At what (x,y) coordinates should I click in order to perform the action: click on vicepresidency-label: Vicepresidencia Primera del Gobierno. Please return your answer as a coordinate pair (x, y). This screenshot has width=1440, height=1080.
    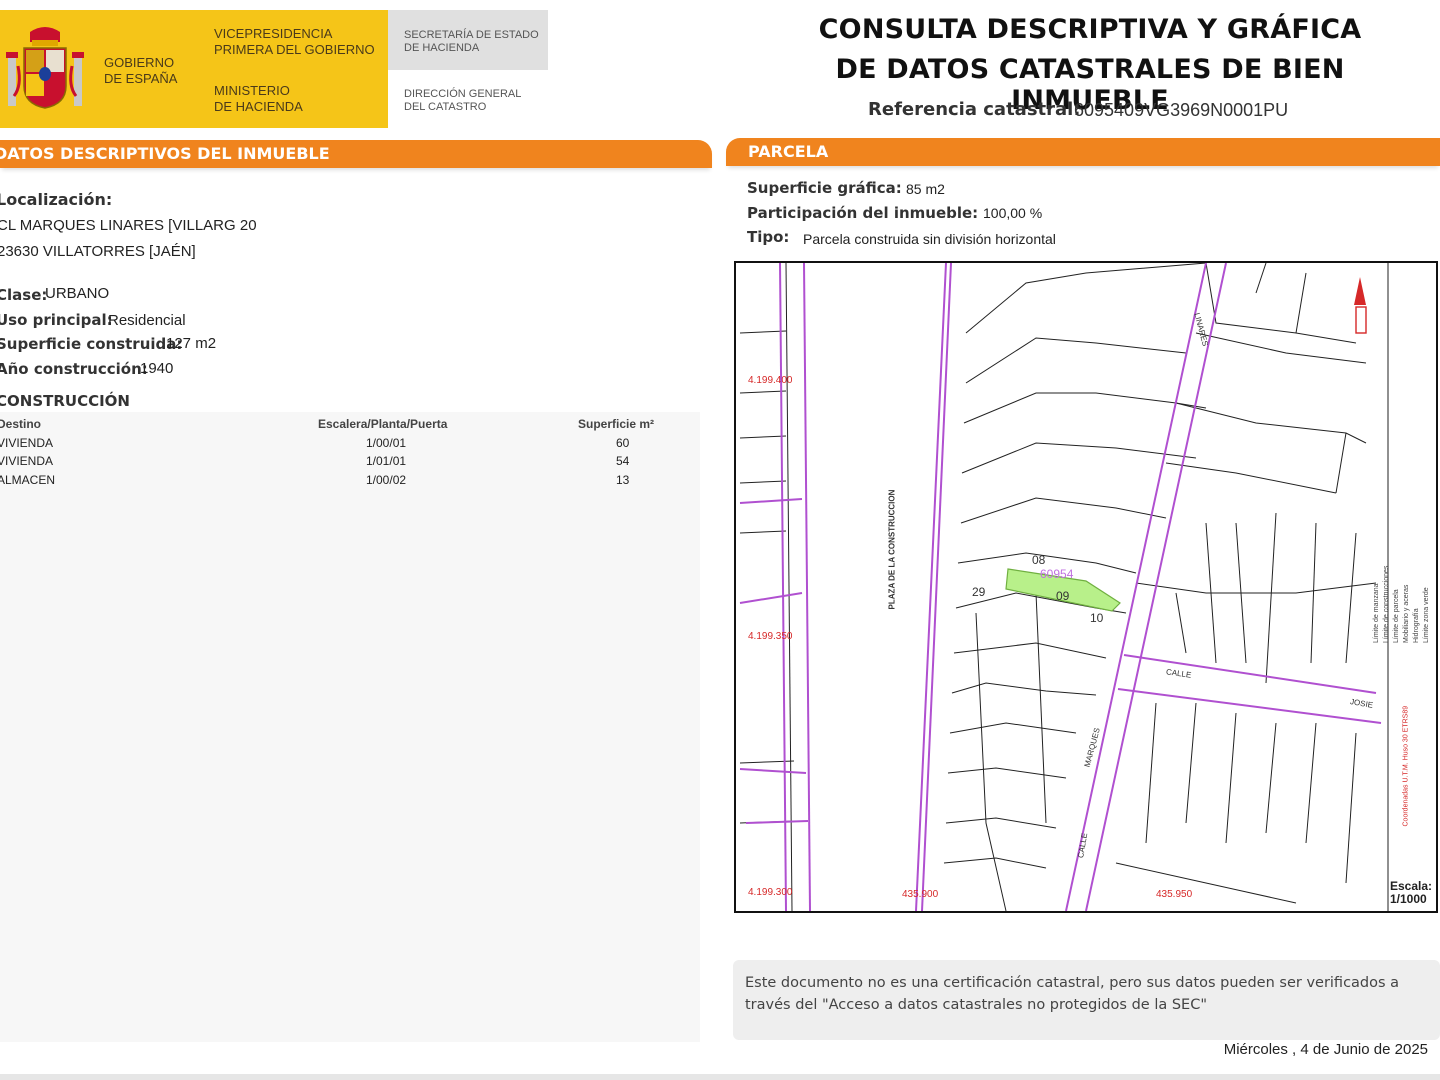
    Looking at the image, I should click on (294, 42).